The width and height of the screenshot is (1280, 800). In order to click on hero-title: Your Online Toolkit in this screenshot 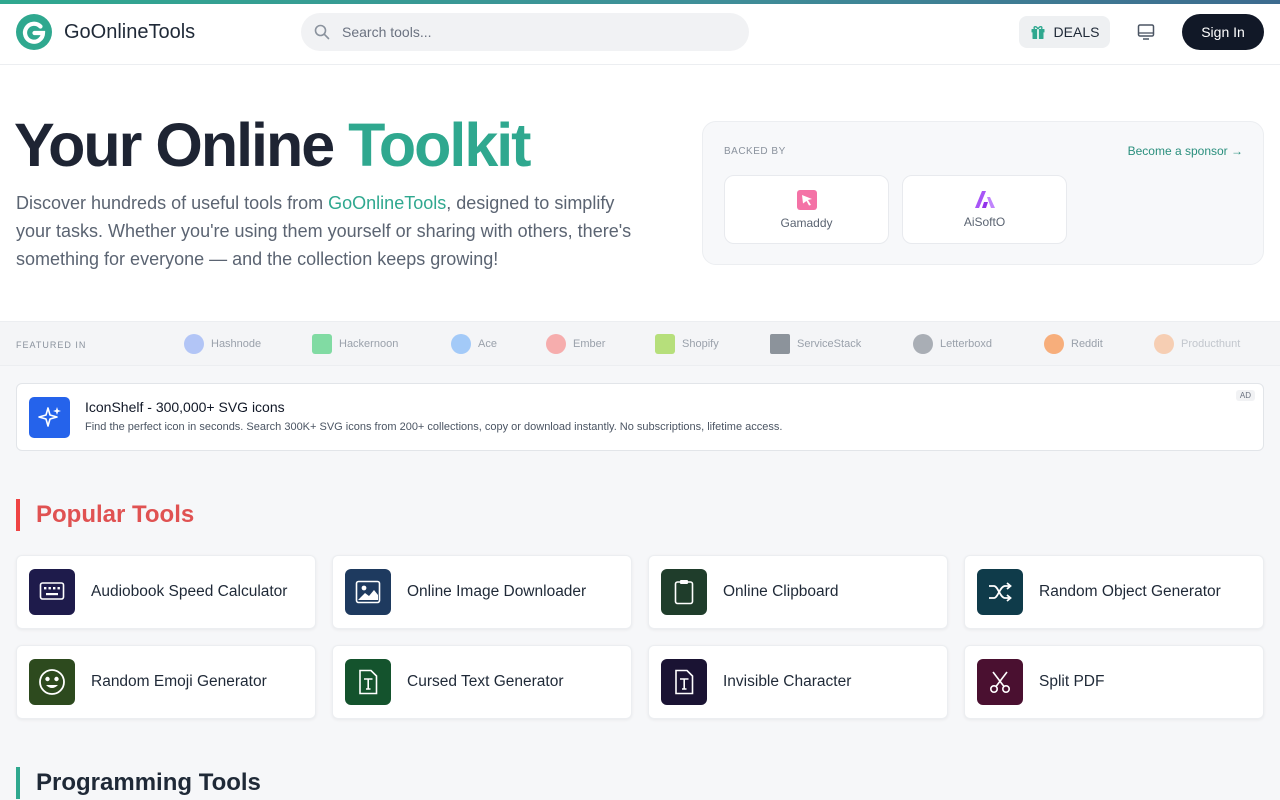, I will do `click(273, 145)`.